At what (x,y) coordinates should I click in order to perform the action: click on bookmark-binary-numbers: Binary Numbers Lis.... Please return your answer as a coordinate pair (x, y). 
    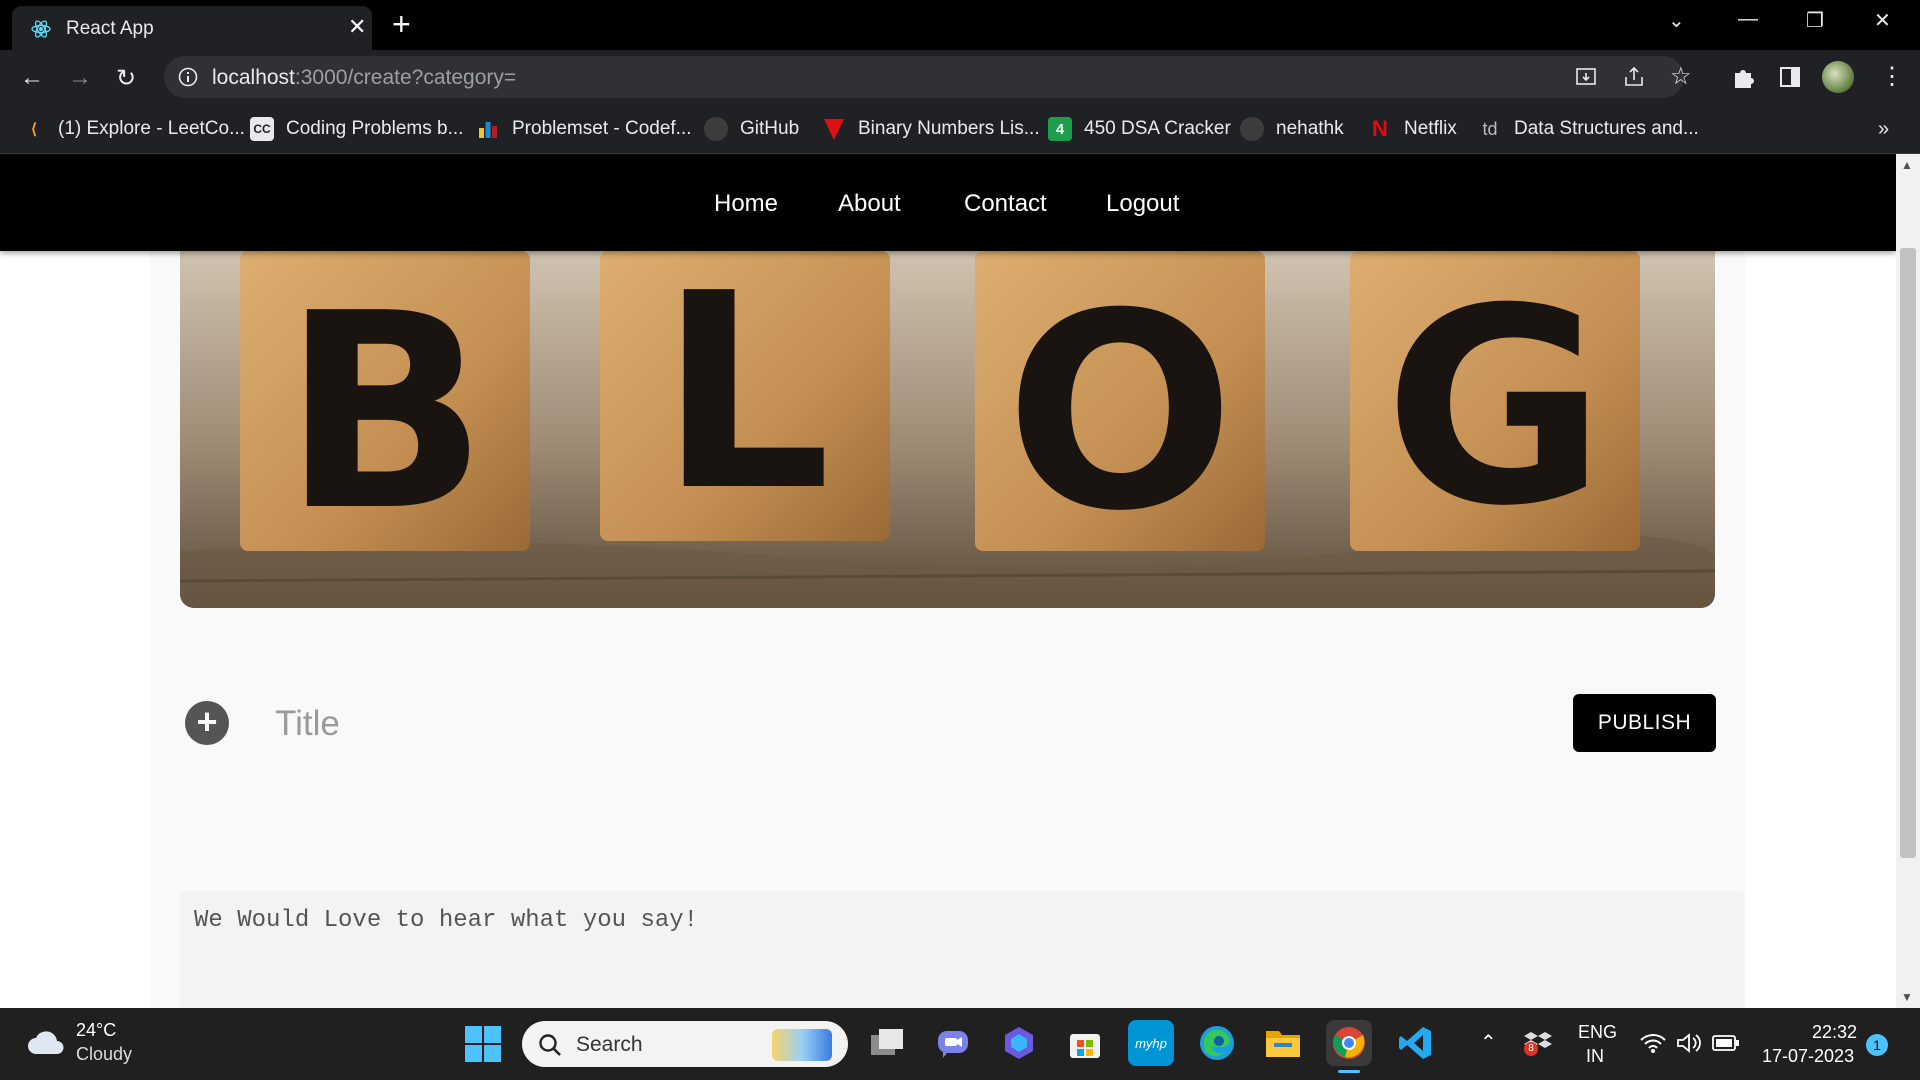
    Looking at the image, I should click on (931, 129).